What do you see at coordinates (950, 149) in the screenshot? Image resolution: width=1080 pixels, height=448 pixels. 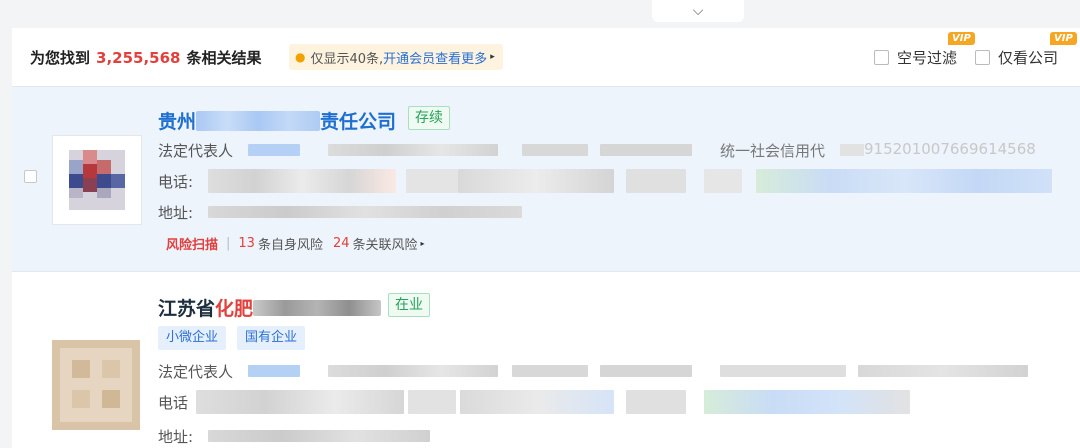 I see `credit-code-value: 915201007669614568` at bounding box center [950, 149].